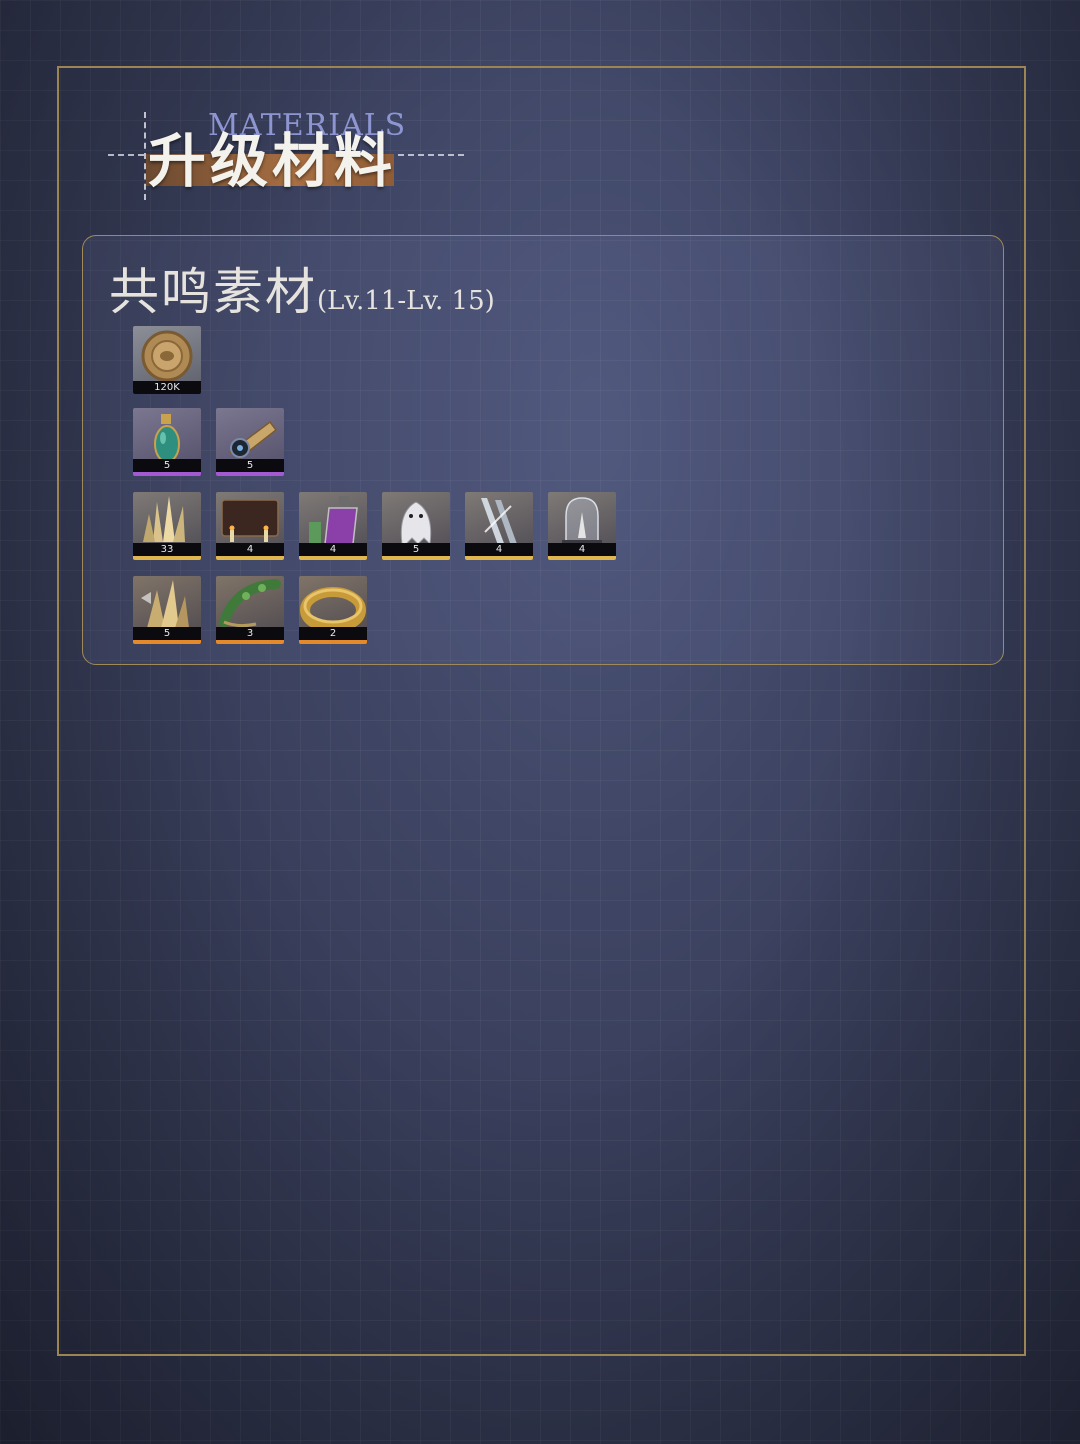  What do you see at coordinates (333, 633) in the screenshot?
I see `item-count: 2` at bounding box center [333, 633].